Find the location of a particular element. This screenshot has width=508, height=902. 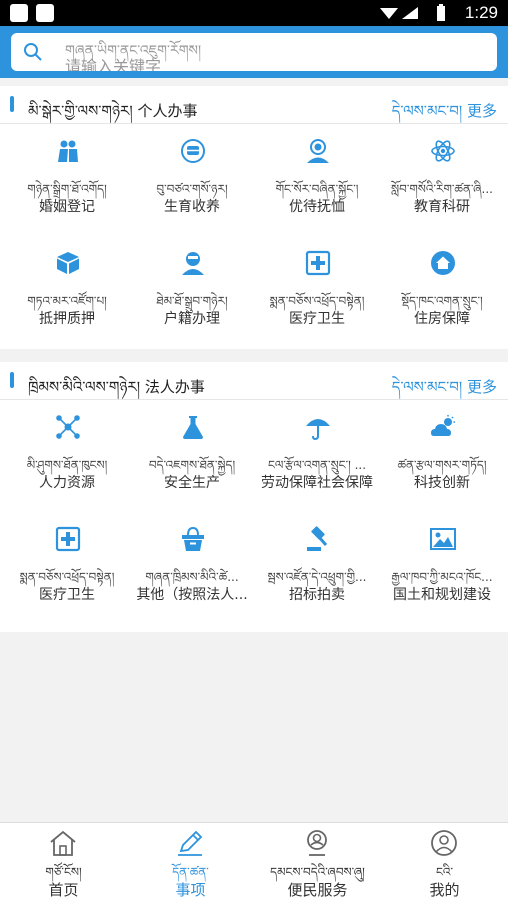

item-label-chinese: 住房保障 is located at coordinates (442, 319).